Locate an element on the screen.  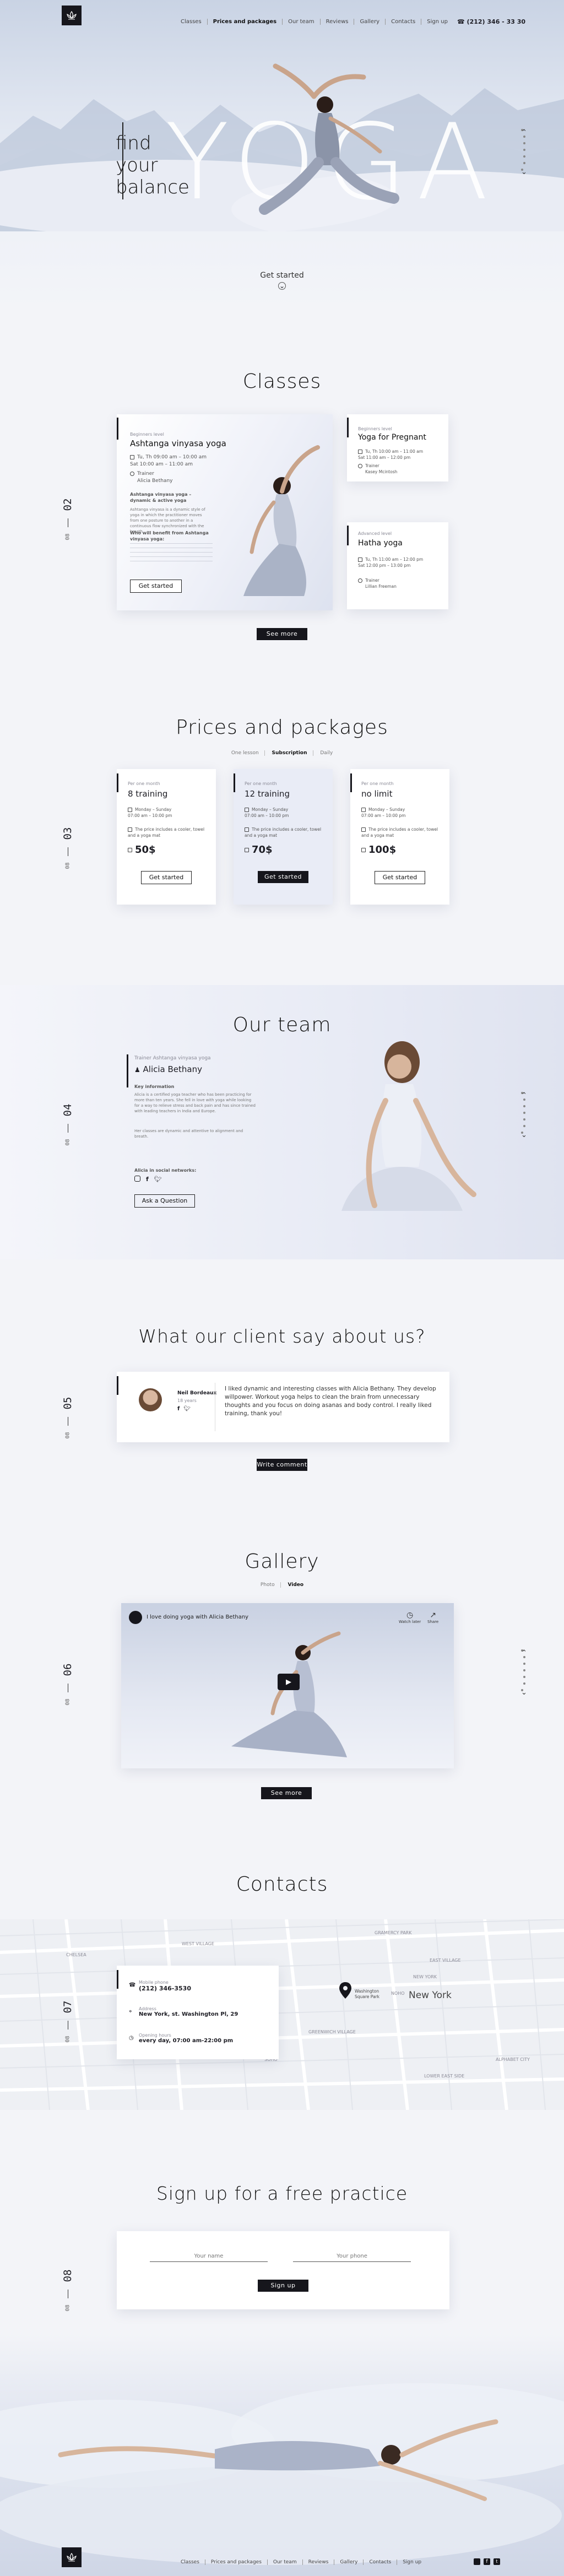
ask-question-button: Ask a Question is located at coordinates (164, 1201).